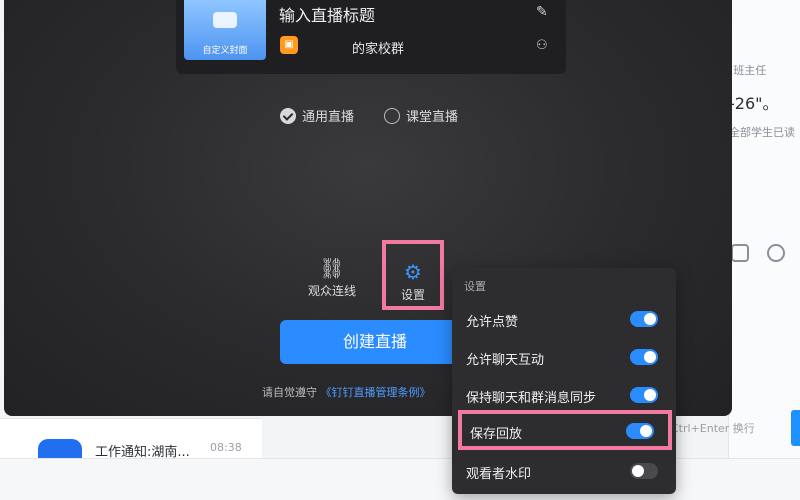 Image resolution: width=800 pixels, height=500 pixels. I want to click on person-settings-icon: ⚇, so click(542, 45).